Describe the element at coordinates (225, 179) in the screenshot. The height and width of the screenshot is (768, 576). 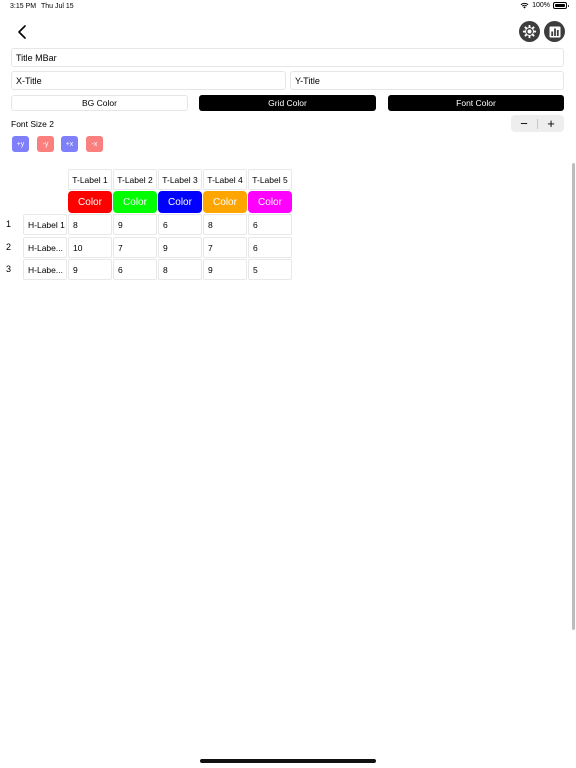
I see `column-header: T-Label 4` at that location.